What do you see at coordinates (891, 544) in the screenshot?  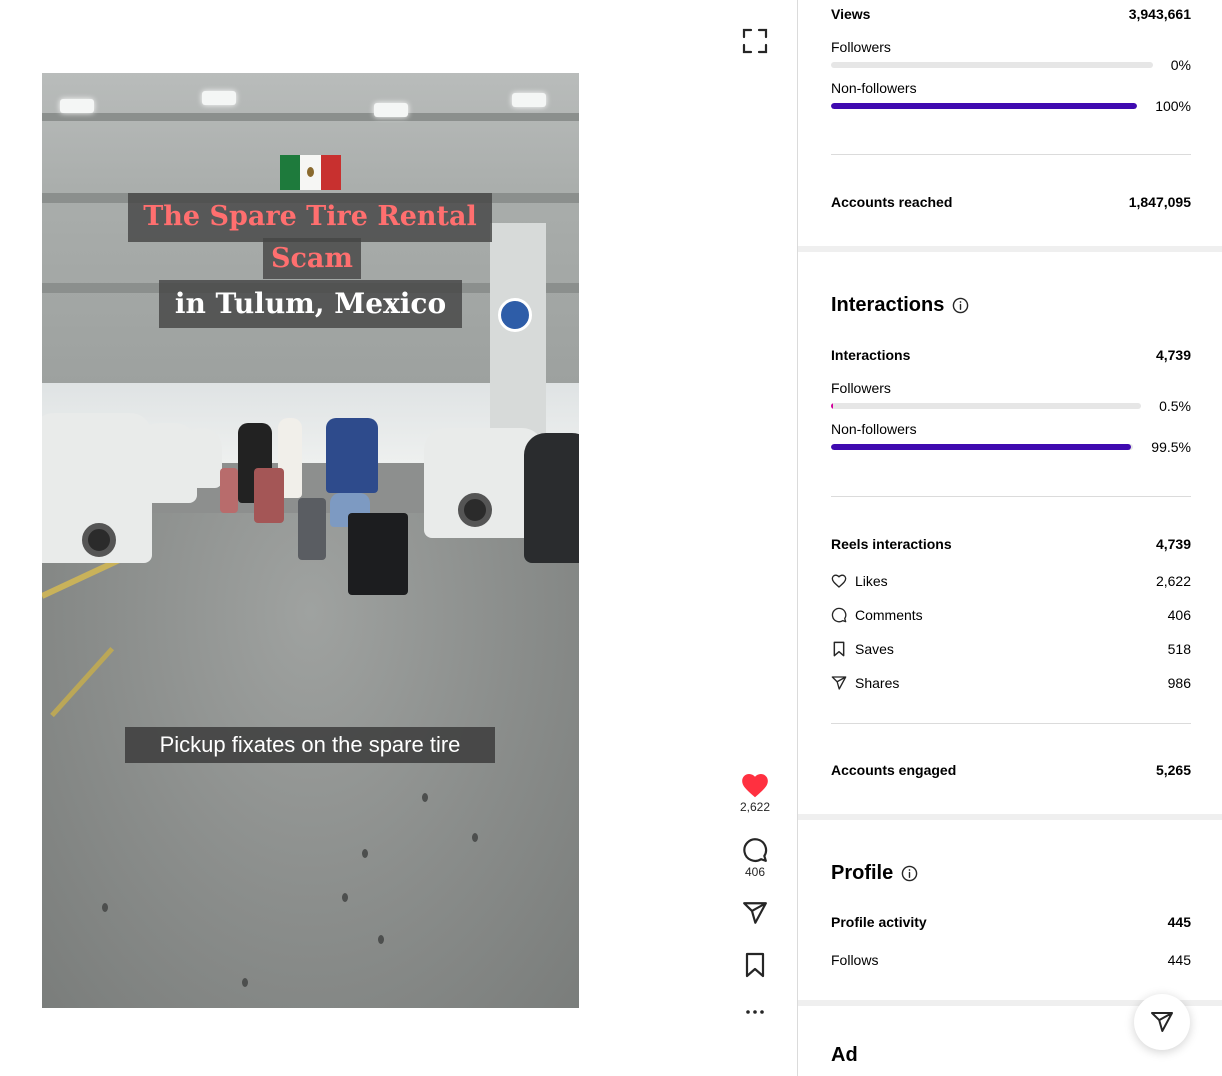 I see `reels-interactions-label: Reels interactions` at bounding box center [891, 544].